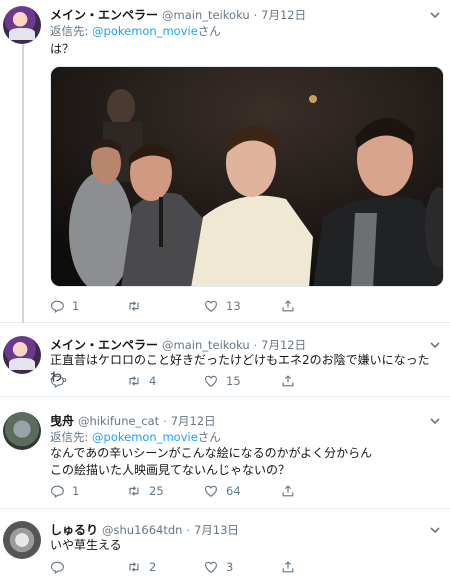 The width and height of the screenshot is (450, 585). What do you see at coordinates (153, 381) in the screenshot?
I see `retweet-count: 4` at bounding box center [153, 381].